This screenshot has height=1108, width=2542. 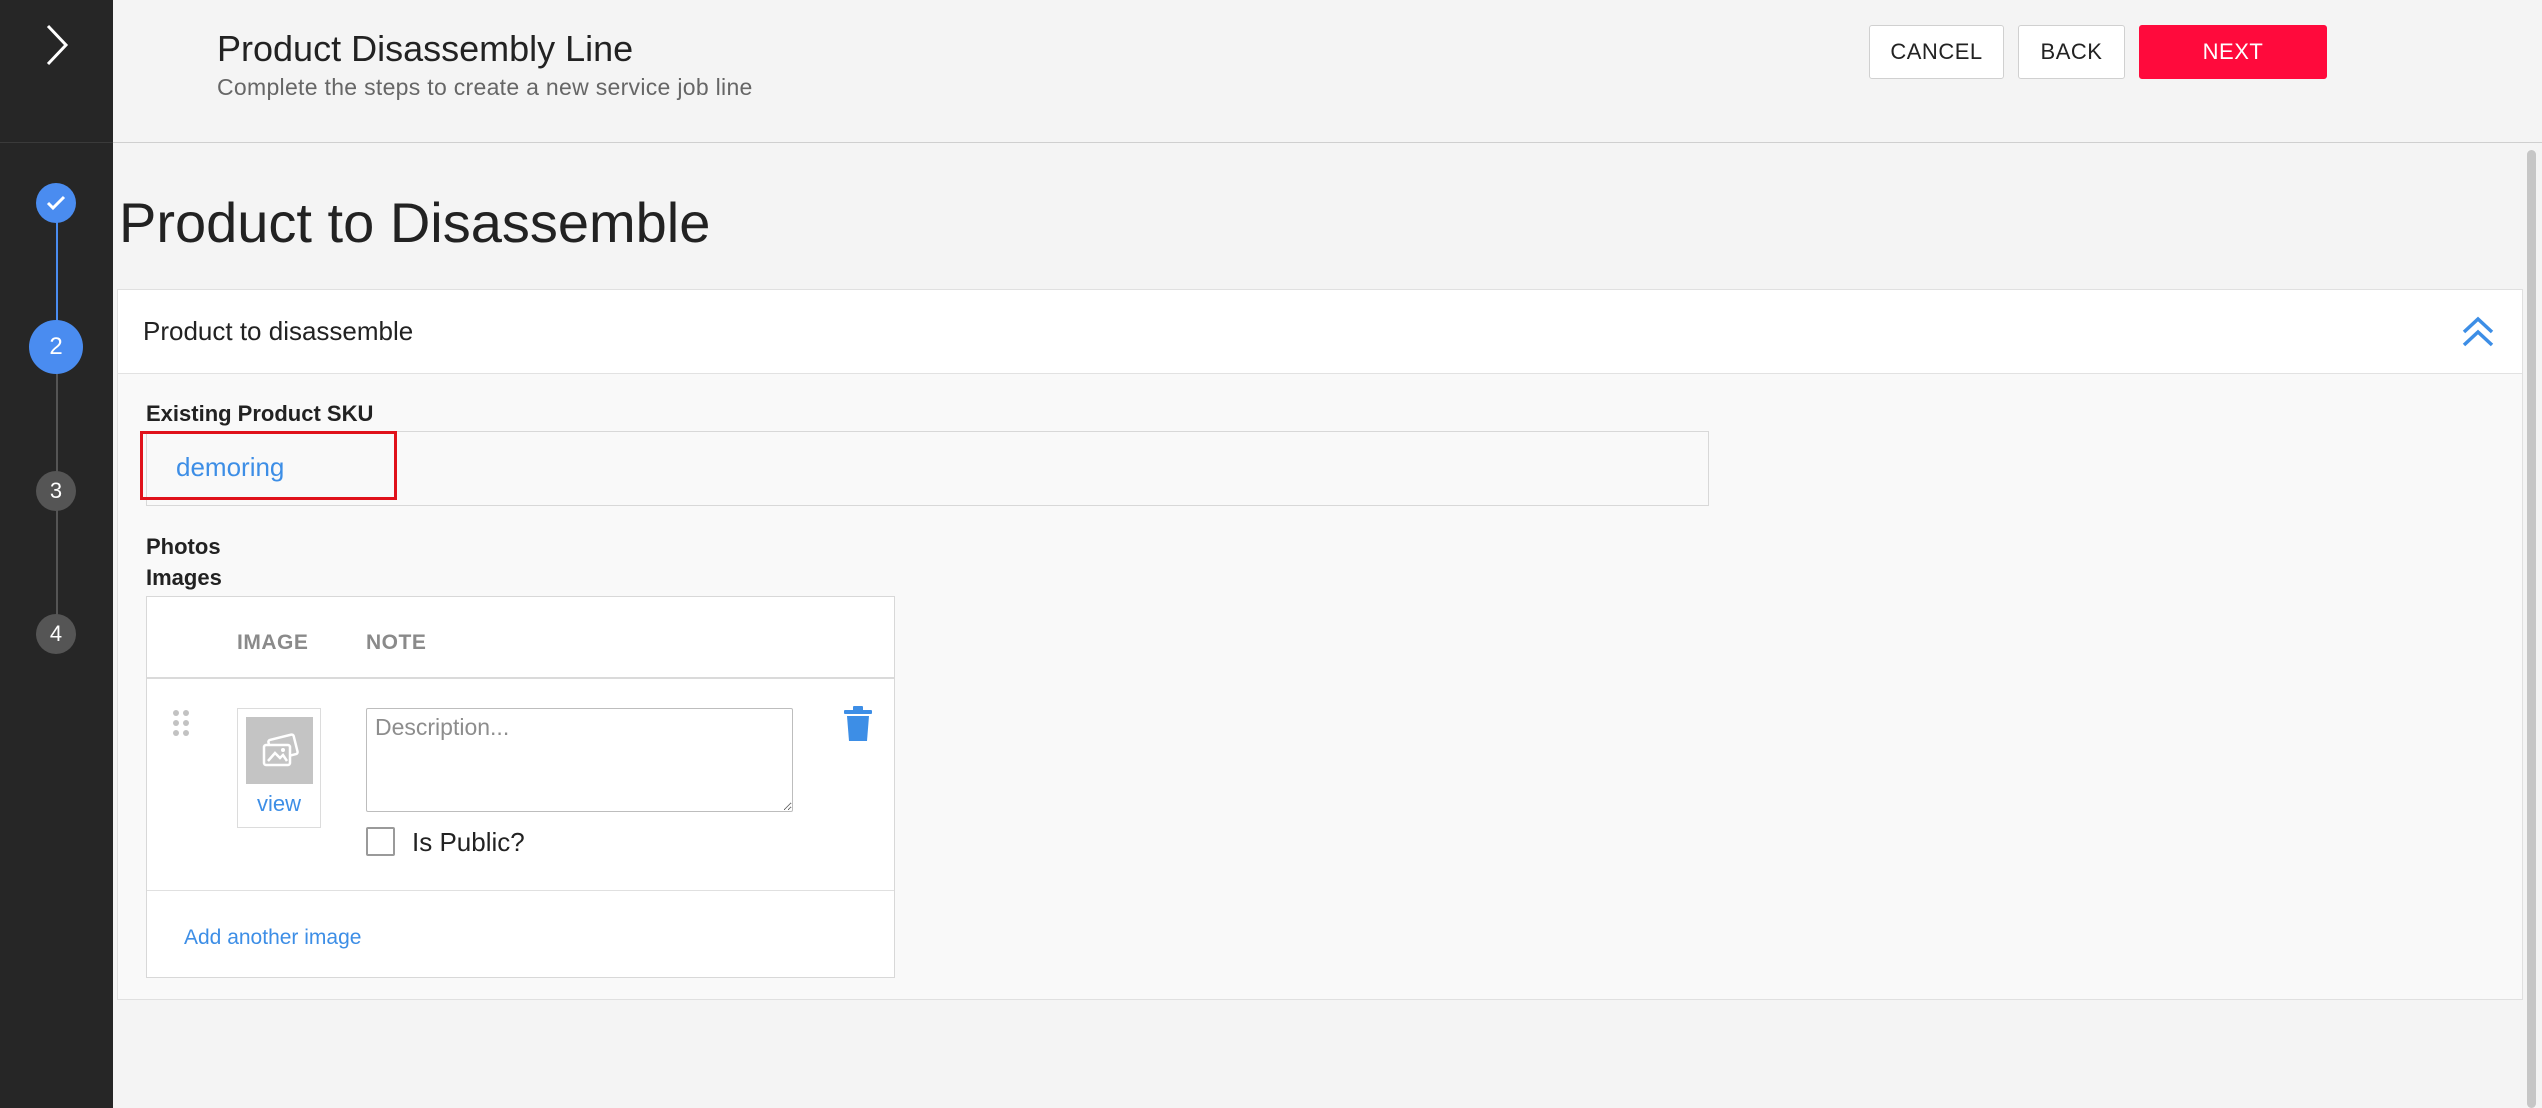 What do you see at coordinates (425, 48) in the screenshot?
I see `header-title: Product Disassembly Line` at bounding box center [425, 48].